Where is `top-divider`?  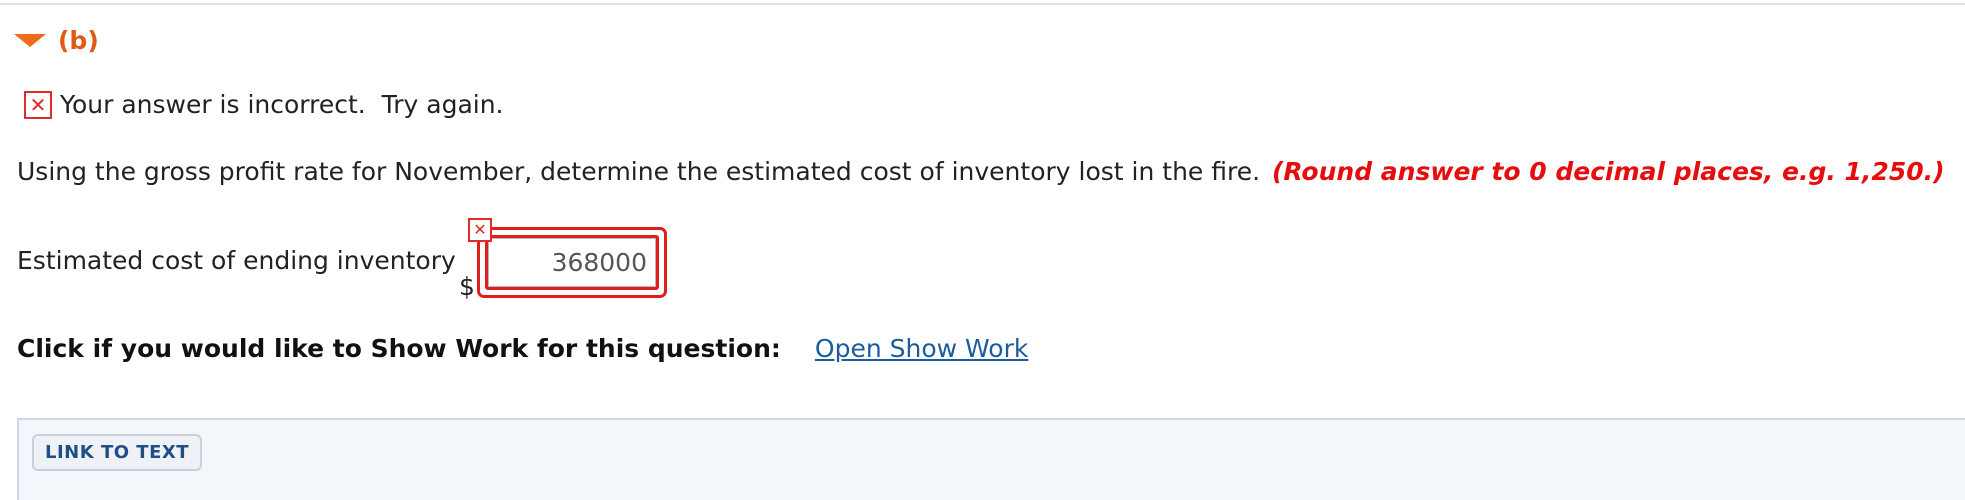
top-divider is located at coordinates (982, 4).